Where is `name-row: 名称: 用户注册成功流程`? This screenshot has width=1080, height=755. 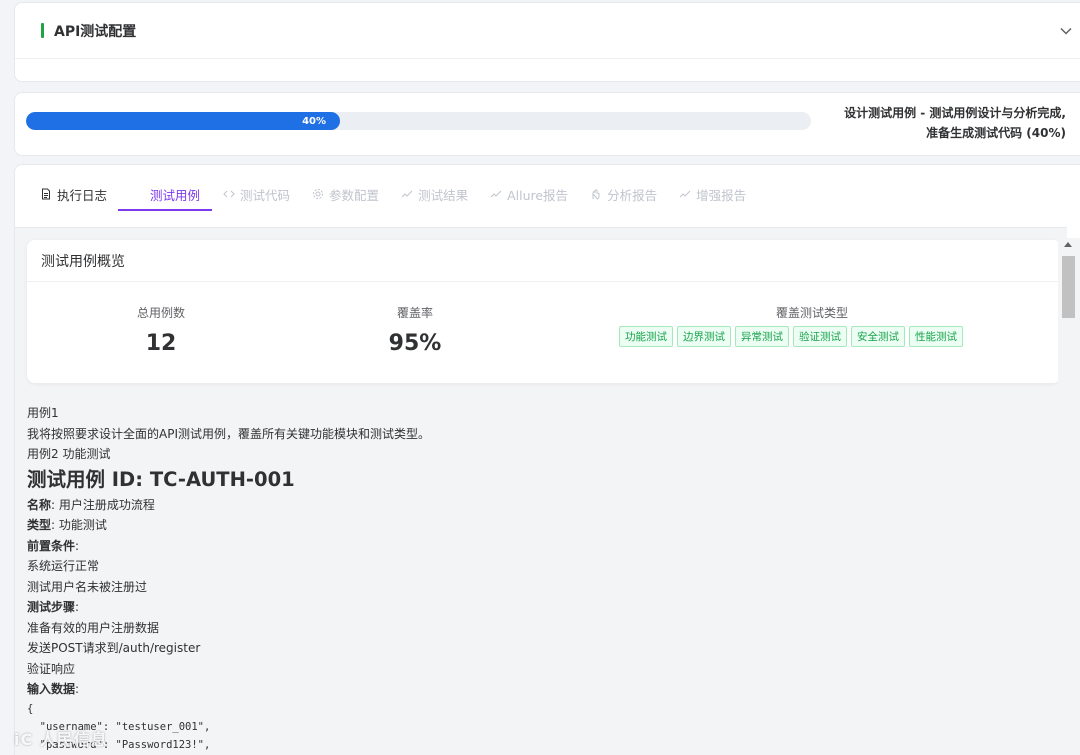
name-row: 名称: 用户注册成功流程 is located at coordinates (527, 505).